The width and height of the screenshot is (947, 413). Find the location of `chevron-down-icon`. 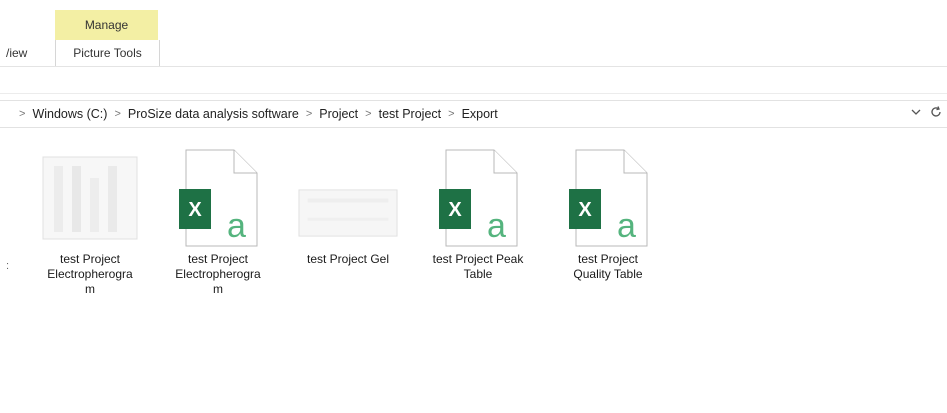

chevron-down-icon is located at coordinates (916, 112).